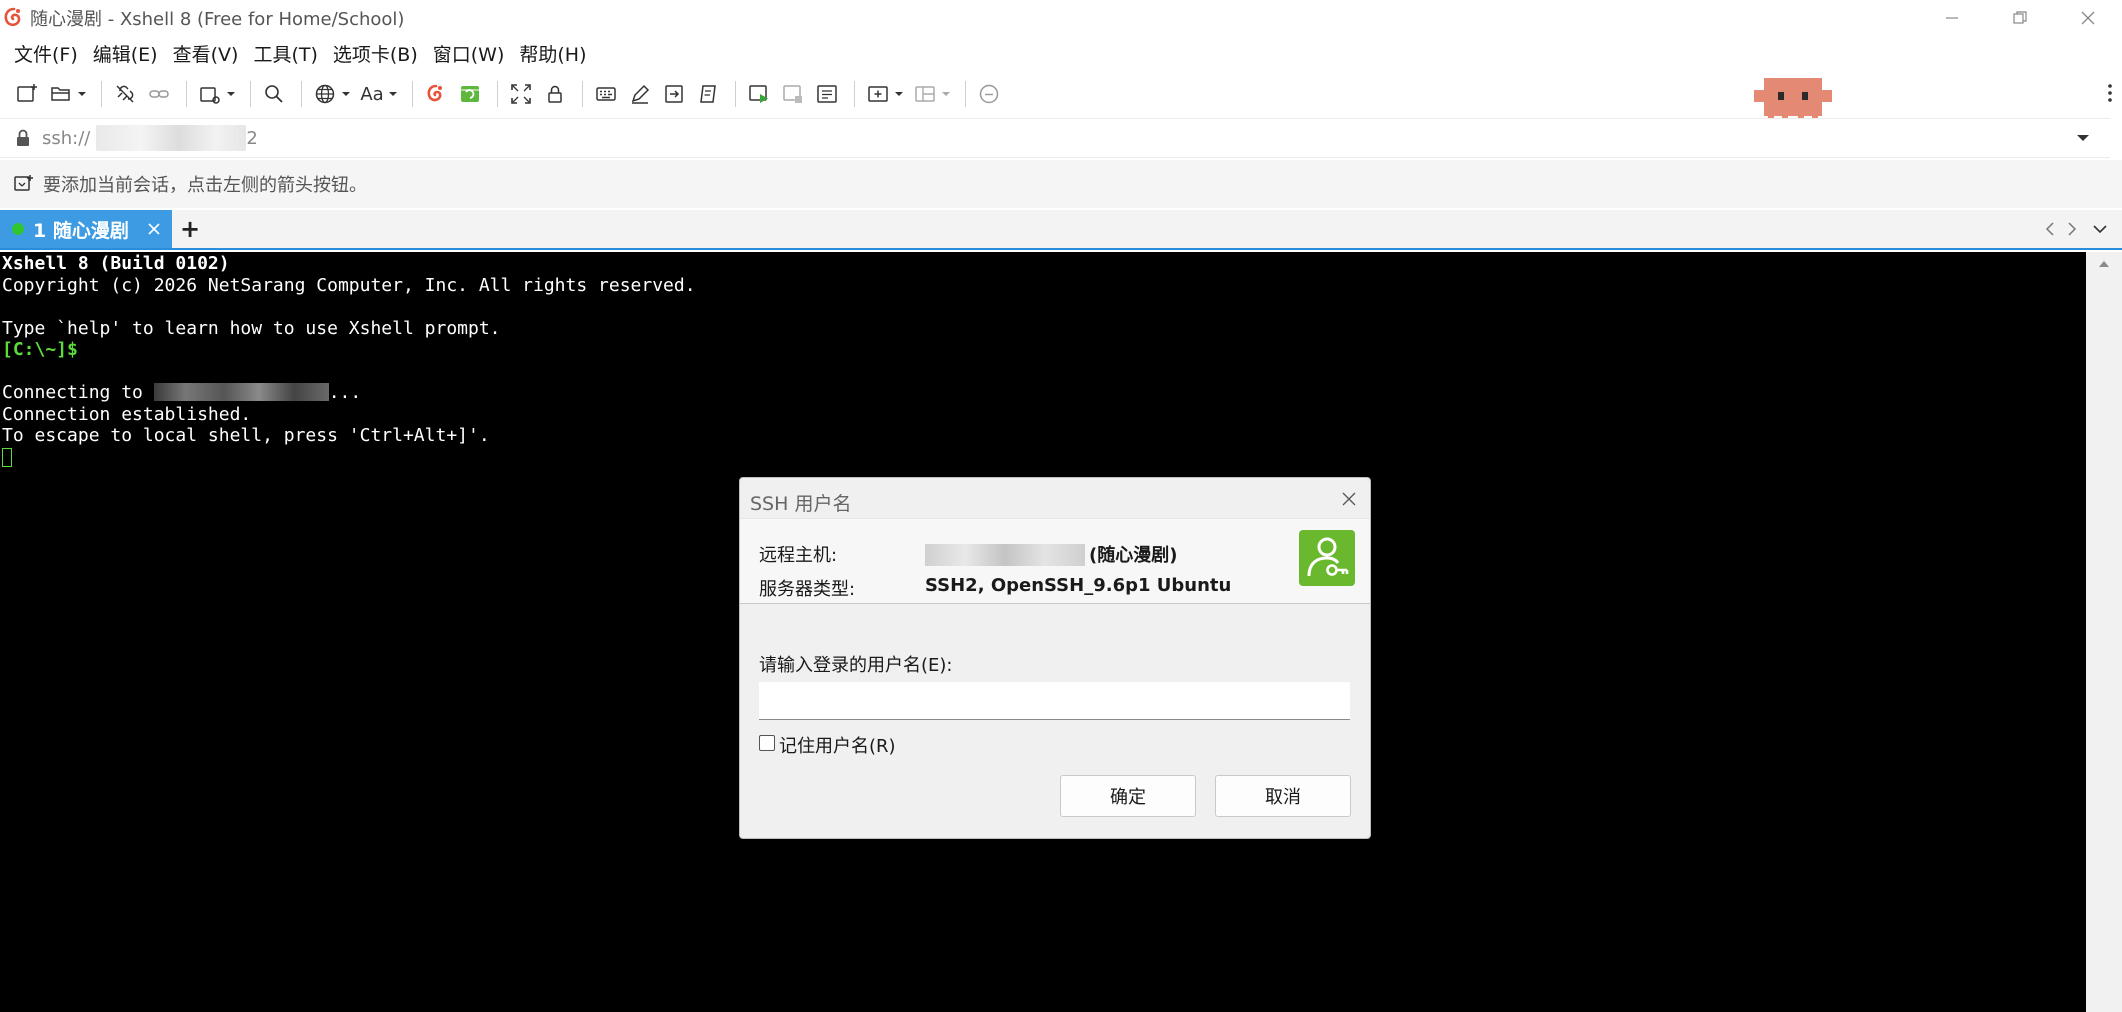  I want to click on address-bar: ssh:// 2, so click(1055, 138).